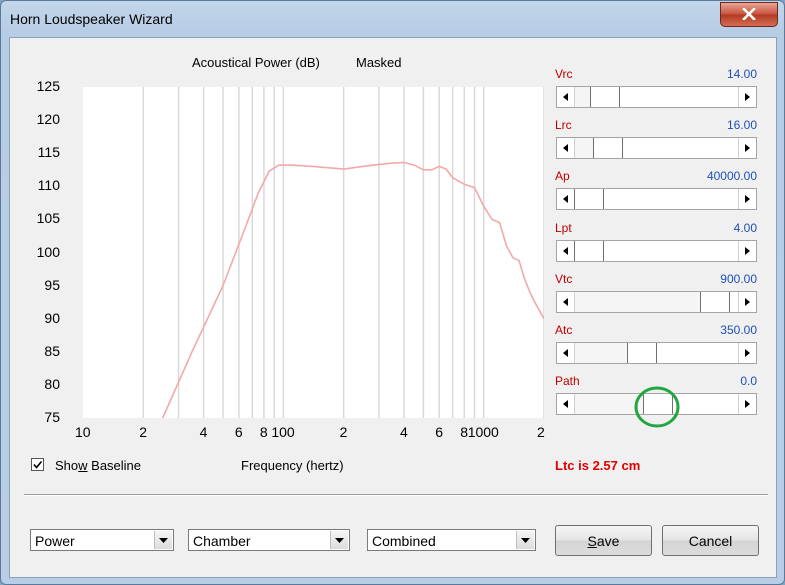 This screenshot has height=585, width=785. I want to click on param-slider-lpt, so click(656, 250).